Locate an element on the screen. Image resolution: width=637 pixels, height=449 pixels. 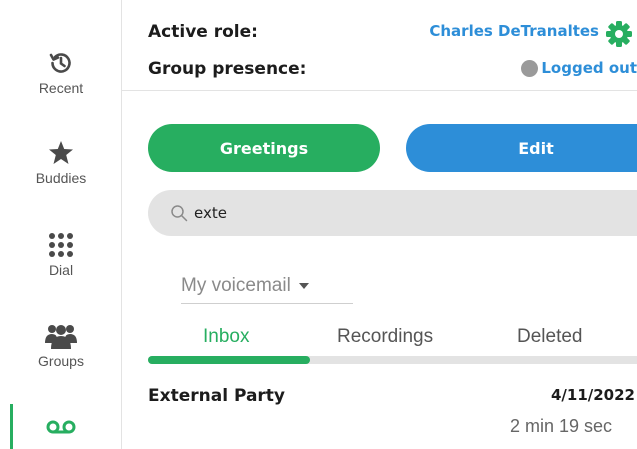
star-icon is located at coordinates (61, 152).